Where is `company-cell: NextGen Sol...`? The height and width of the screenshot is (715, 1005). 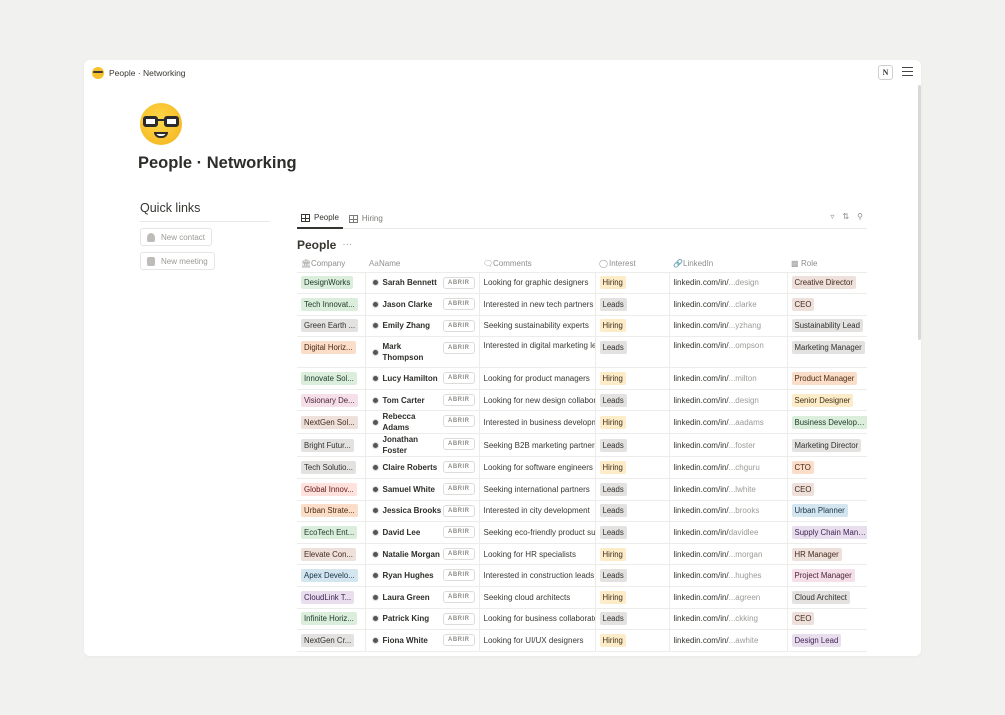
company-cell: NextGen Sol... is located at coordinates (331, 422).